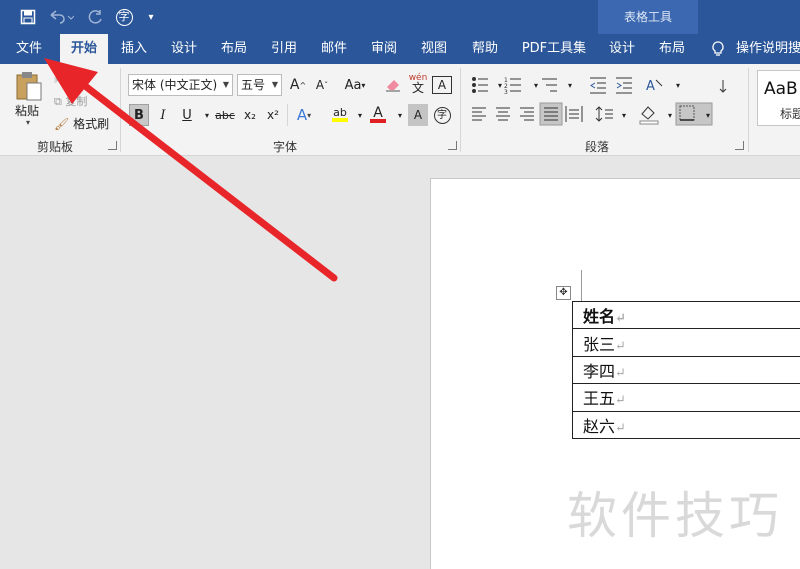 The width and height of the screenshot is (800, 569). I want to click on red-arrow-annotation, so click(191, 170).